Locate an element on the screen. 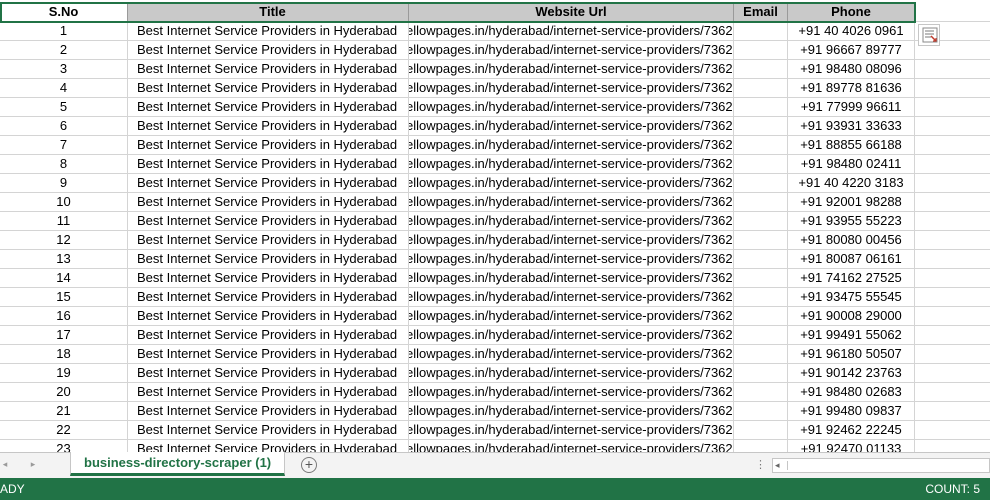  header-url: Website Url is located at coordinates (571, 12).